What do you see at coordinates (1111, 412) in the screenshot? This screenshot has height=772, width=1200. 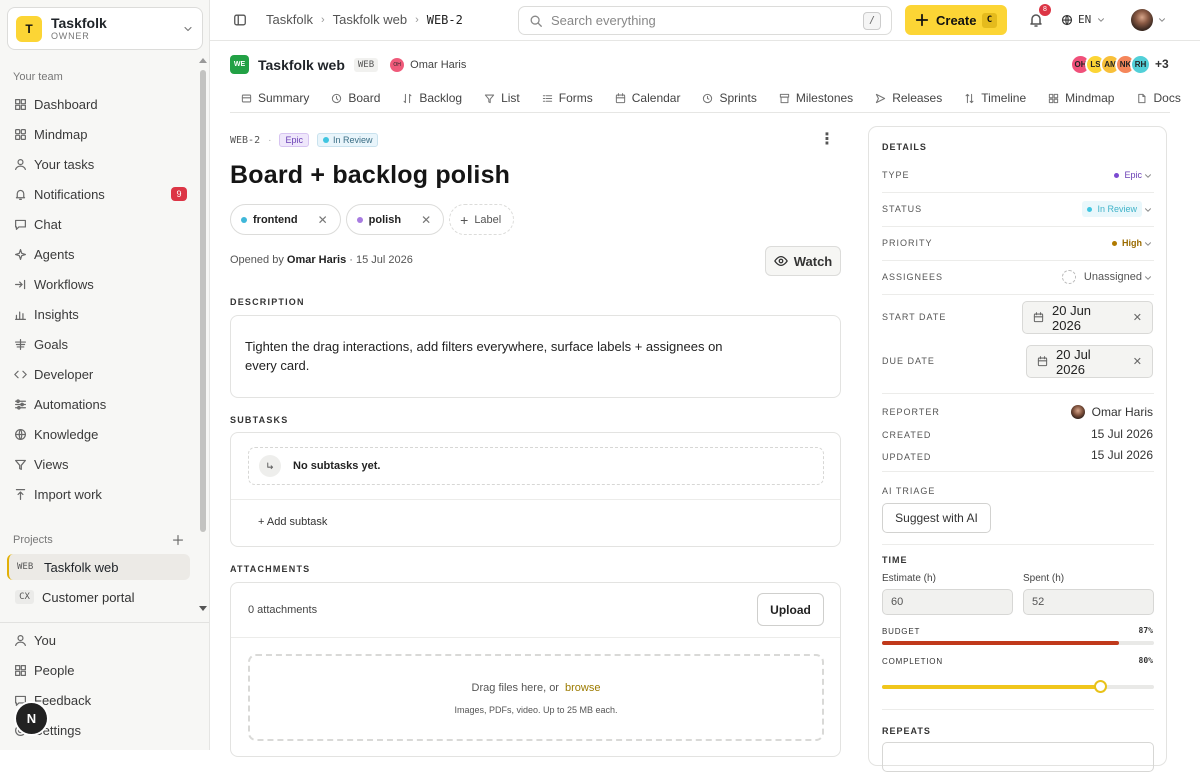 I see `reporter-value: Omar Haris` at bounding box center [1111, 412].